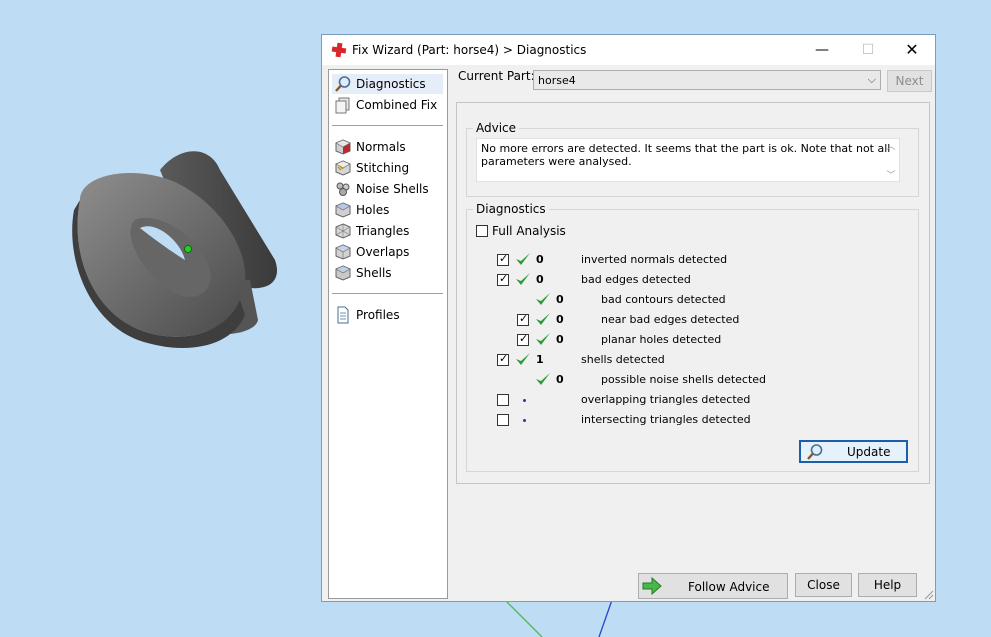 The image size is (991, 637). I want to click on nav-item-shells: Shells, so click(387, 273).